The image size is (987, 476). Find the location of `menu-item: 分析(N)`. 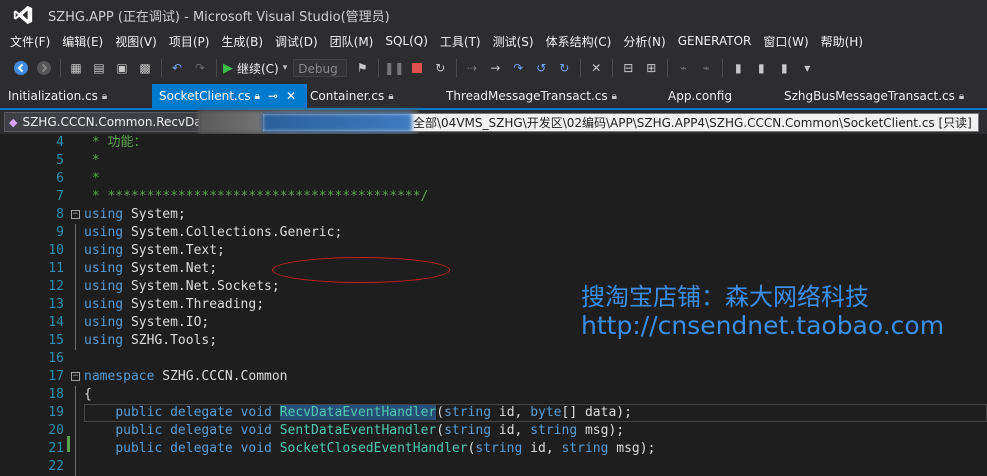

menu-item: 分析(N) is located at coordinates (644, 41).